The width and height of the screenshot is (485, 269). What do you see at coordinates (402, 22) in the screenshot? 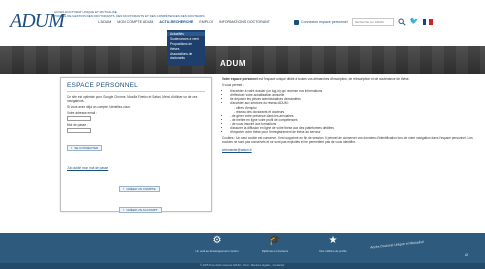
I see `search-icon` at bounding box center [402, 22].